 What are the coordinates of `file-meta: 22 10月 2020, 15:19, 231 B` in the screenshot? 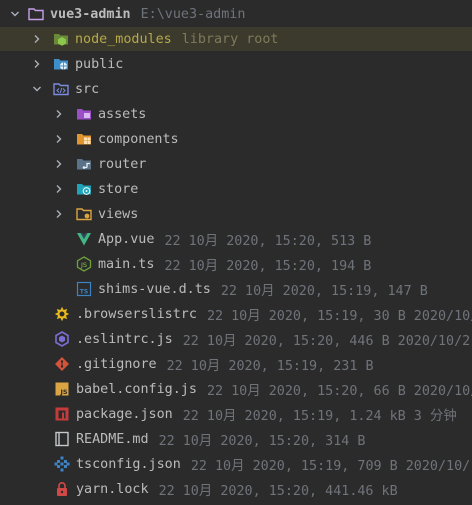 It's located at (270, 366).